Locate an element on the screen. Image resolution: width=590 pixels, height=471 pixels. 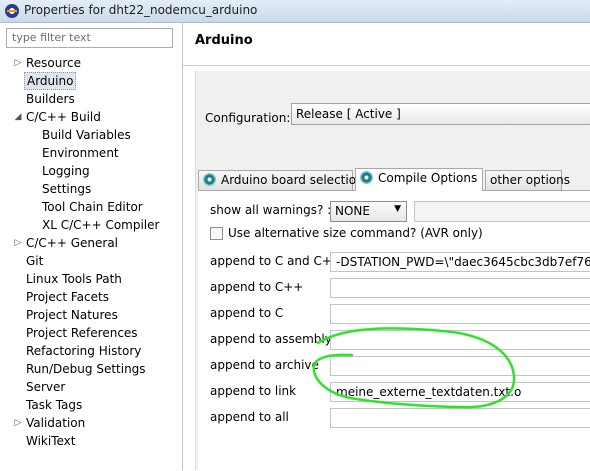
sidebar-item-resource: ▷ Resource is located at coordinates (91, 63).